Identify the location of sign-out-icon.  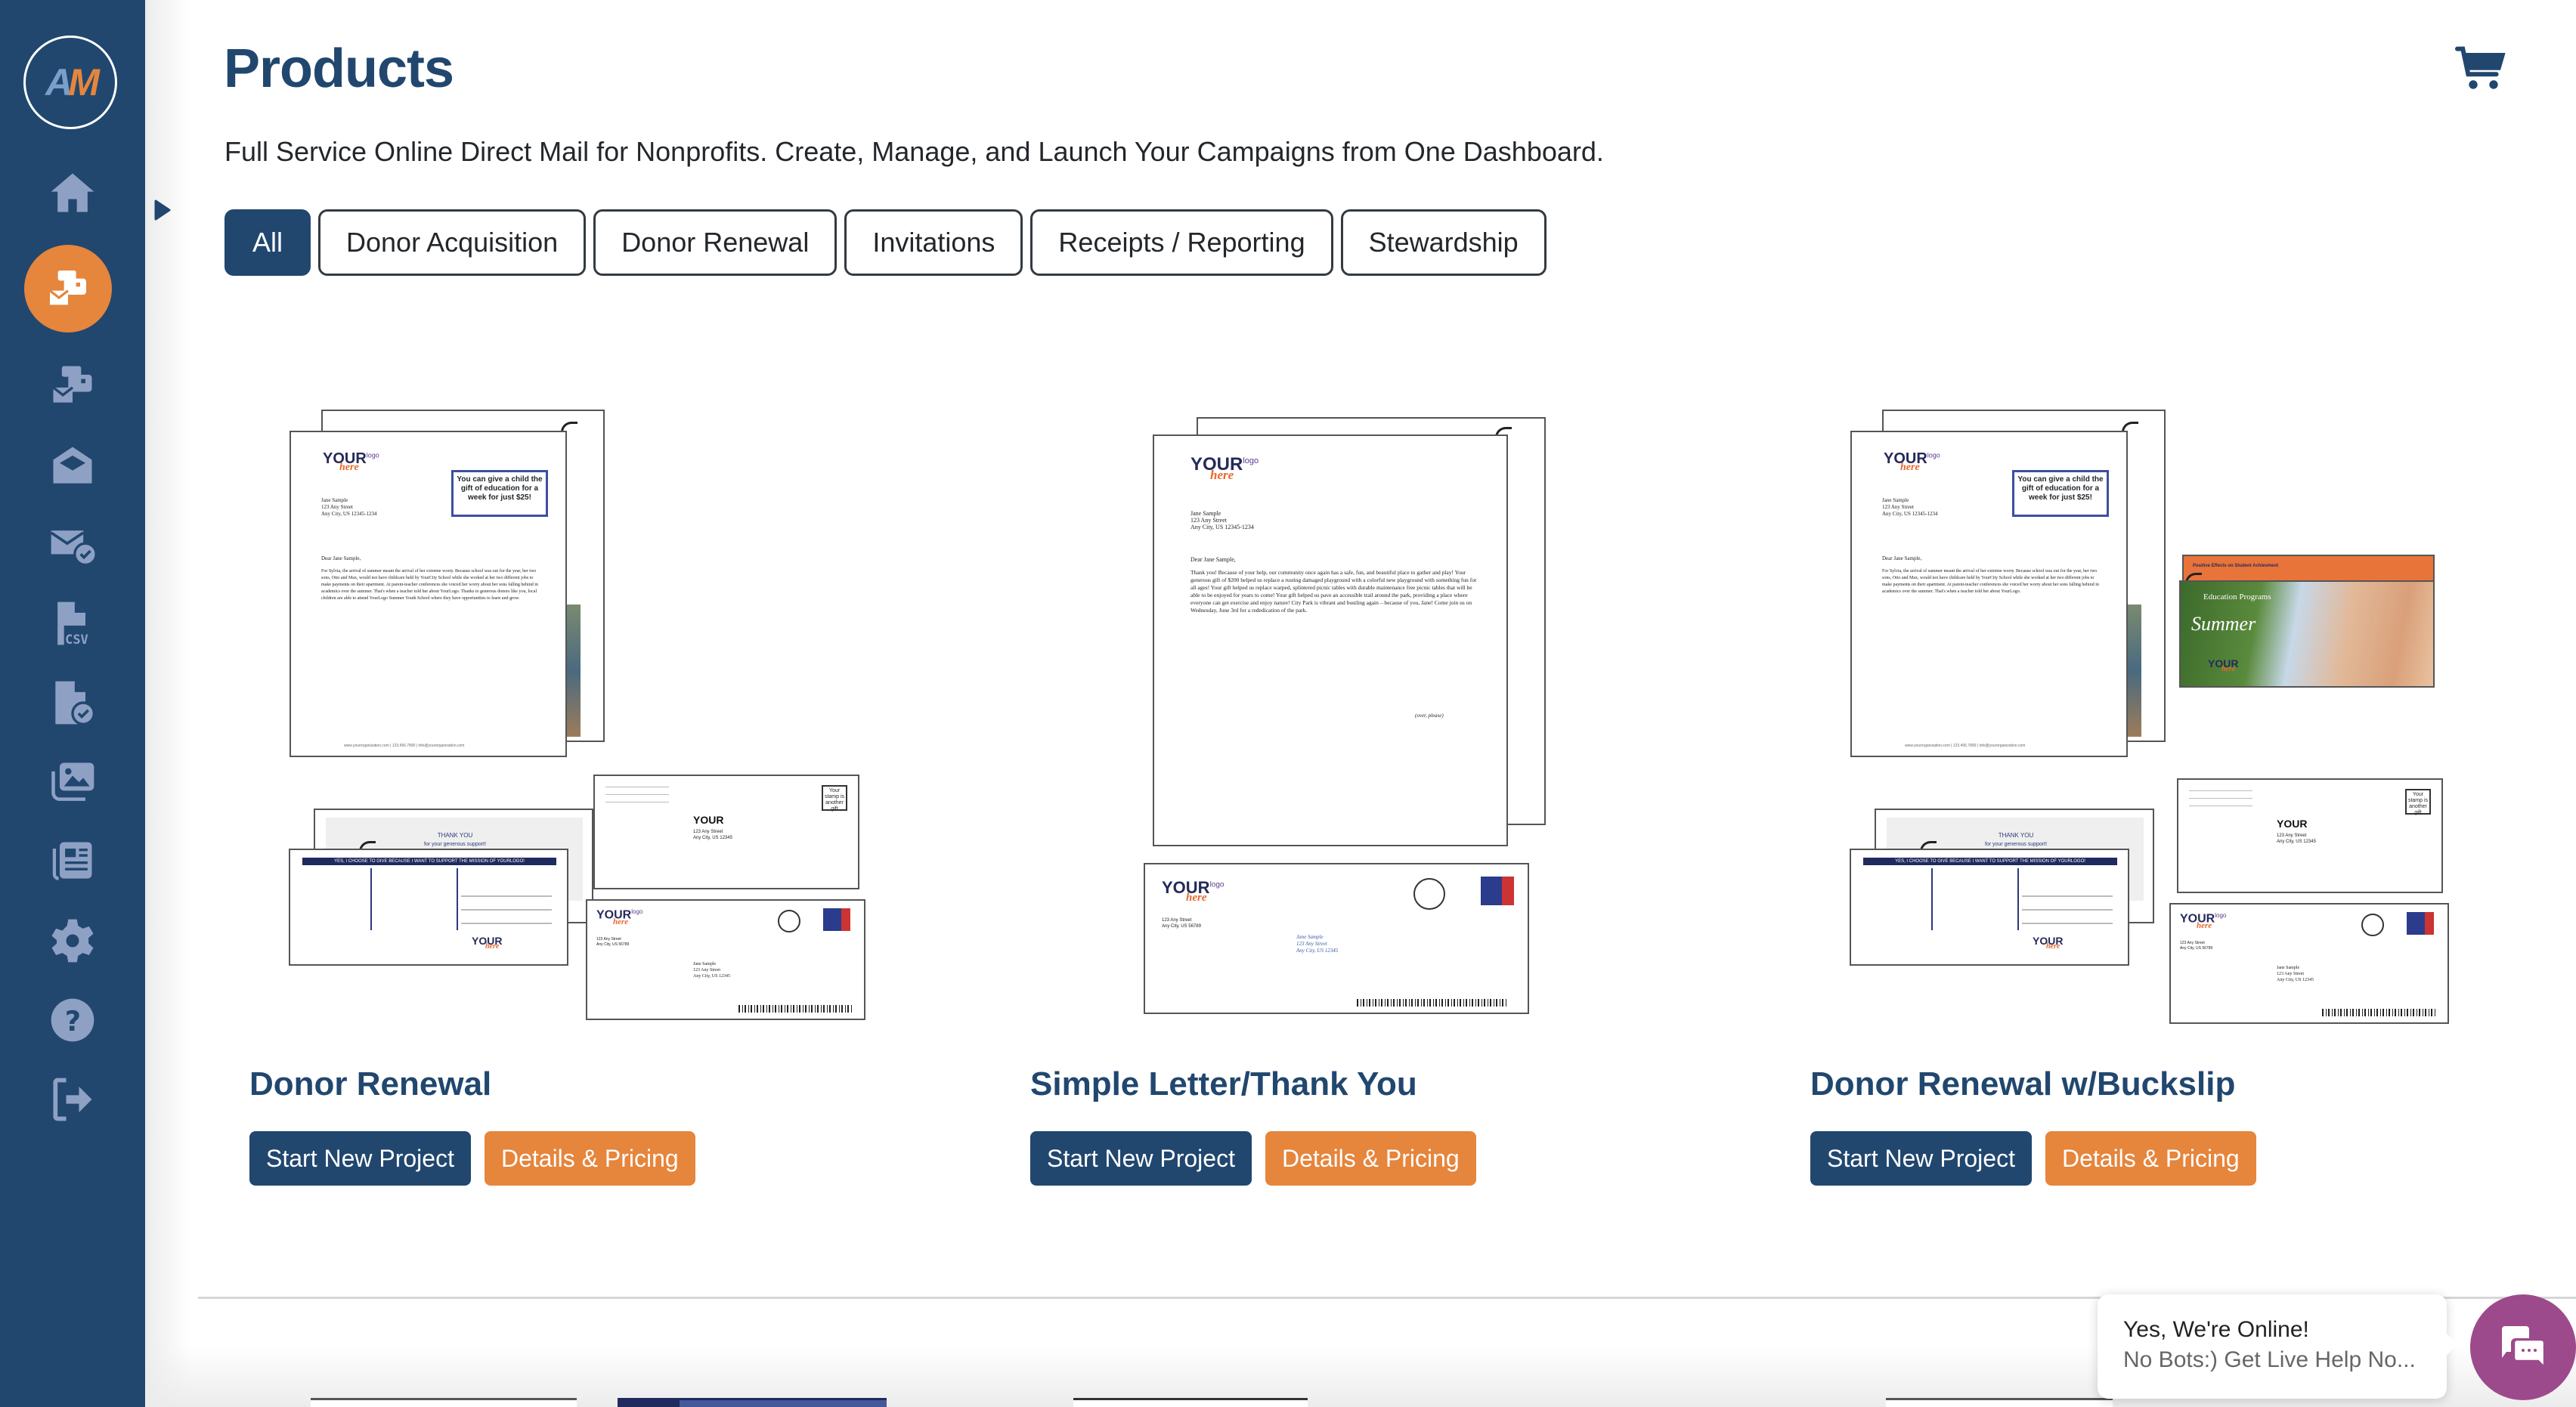
(72, 1099).